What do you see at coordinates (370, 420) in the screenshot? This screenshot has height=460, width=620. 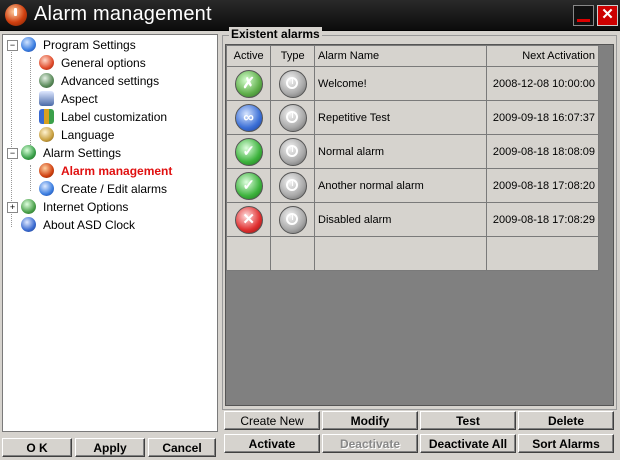 I see `modify-button: Modify` at bounding box center [370, 420].